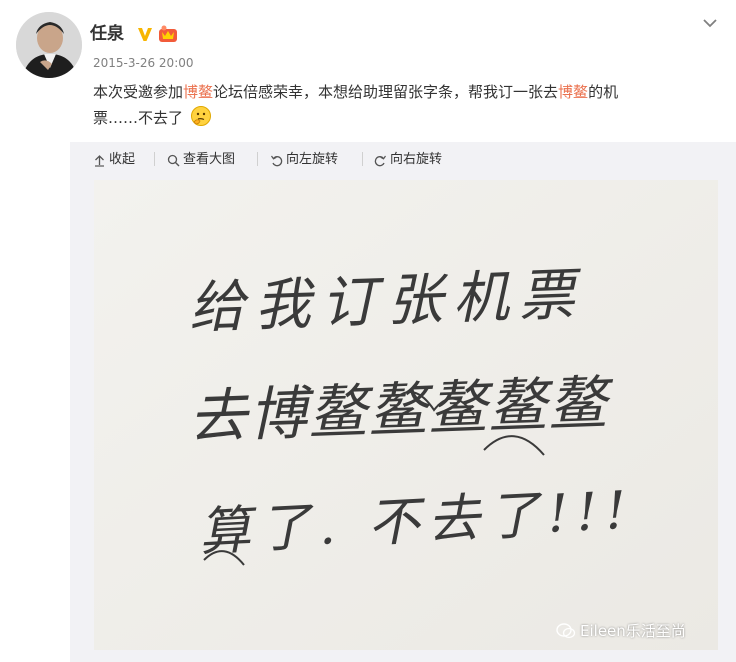  Describe the element at coordinates (168, 34) in the screenshot. I see `member-crown-icon` at that location.